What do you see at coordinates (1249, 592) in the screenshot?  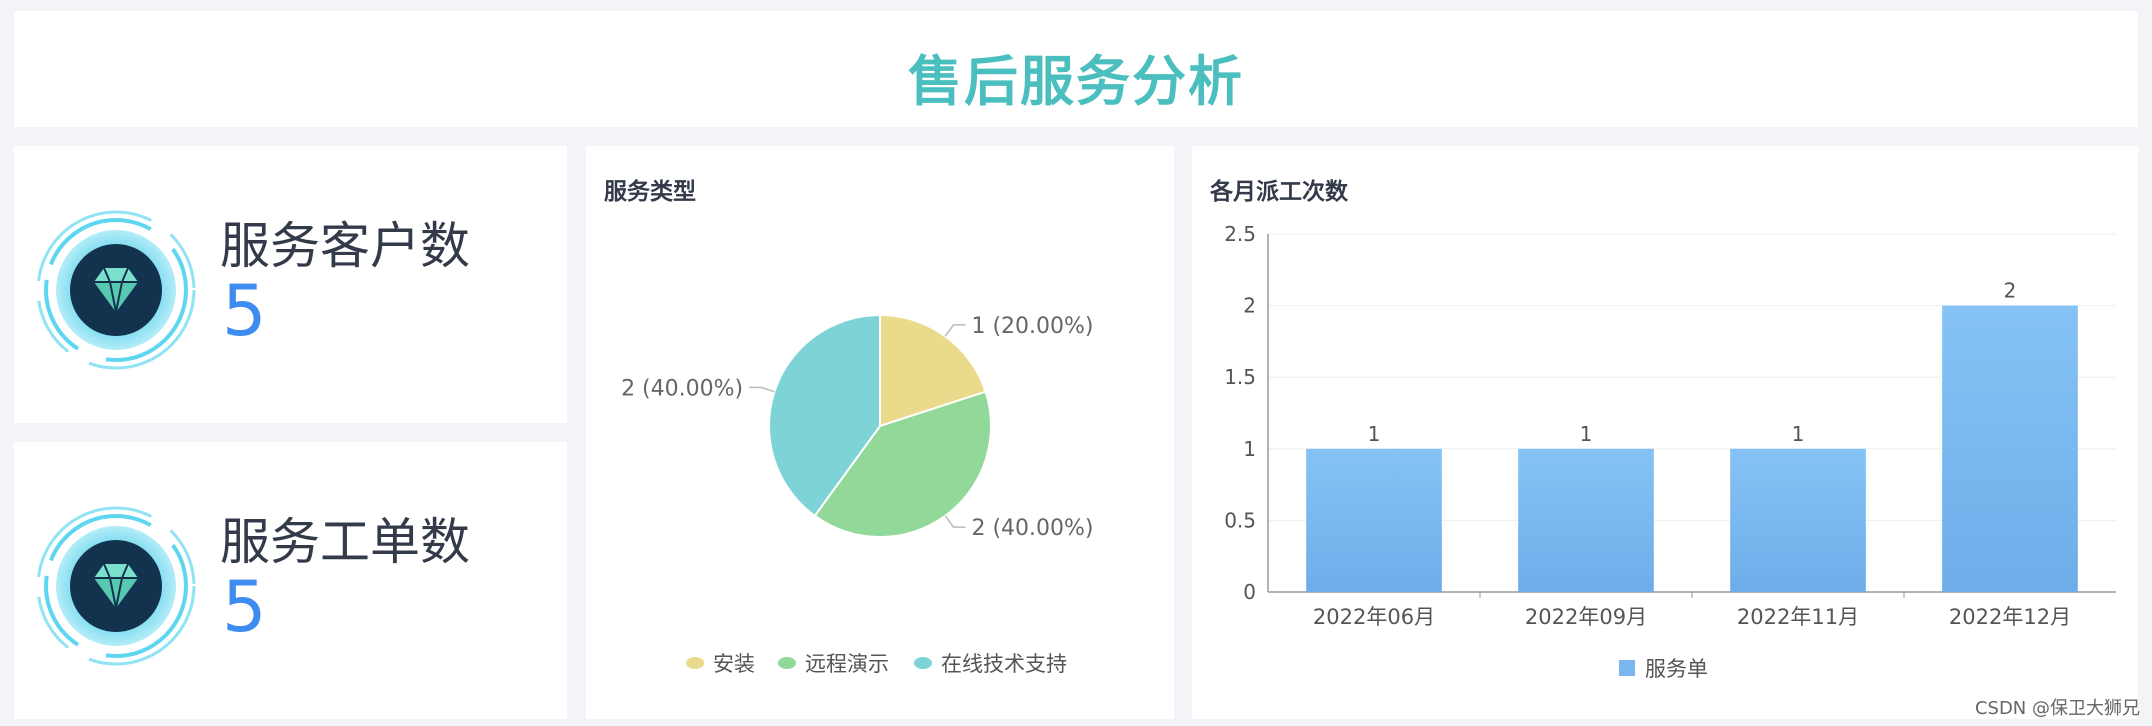 I see `y-tick-label: 0` at bounding box center [1249, 592].